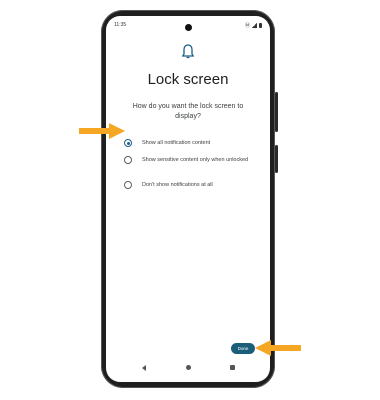  I want to click on status-icons: Ⓜ, so click(253, 25).